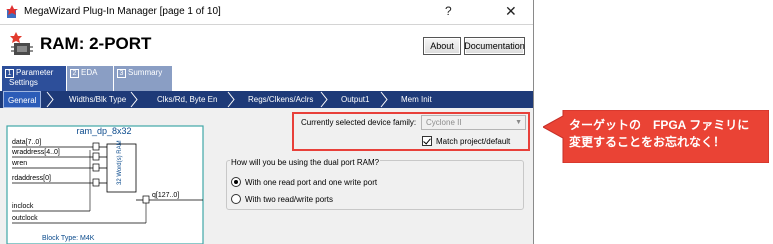  What do you see at coordinates (12, 11) in the screenshot?
I see `wizard-icon` at bounding box center [12, 11].